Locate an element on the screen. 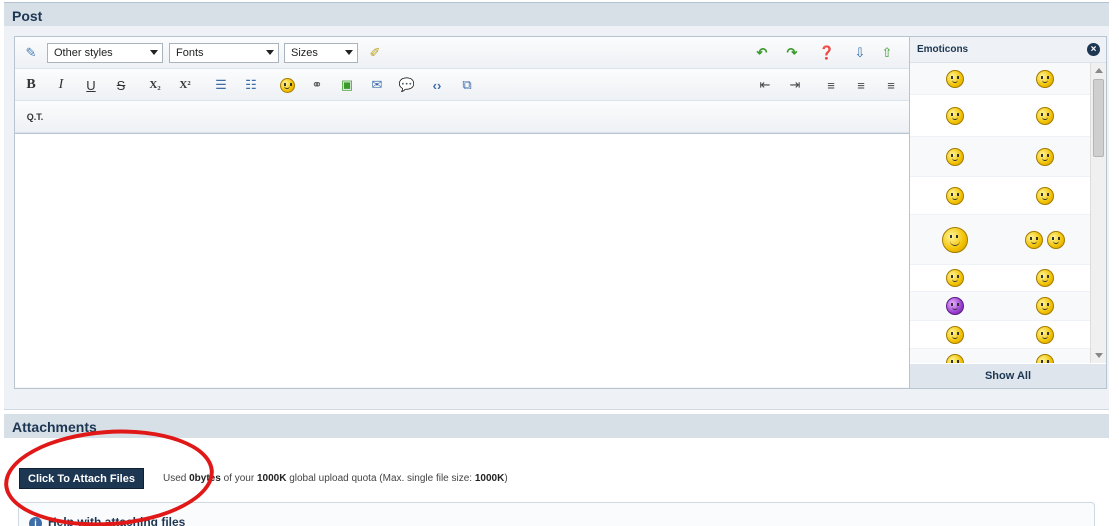 This screenshot has height=526, width=1119. media-icon: ⧉ is located at coordinates (467, 85).